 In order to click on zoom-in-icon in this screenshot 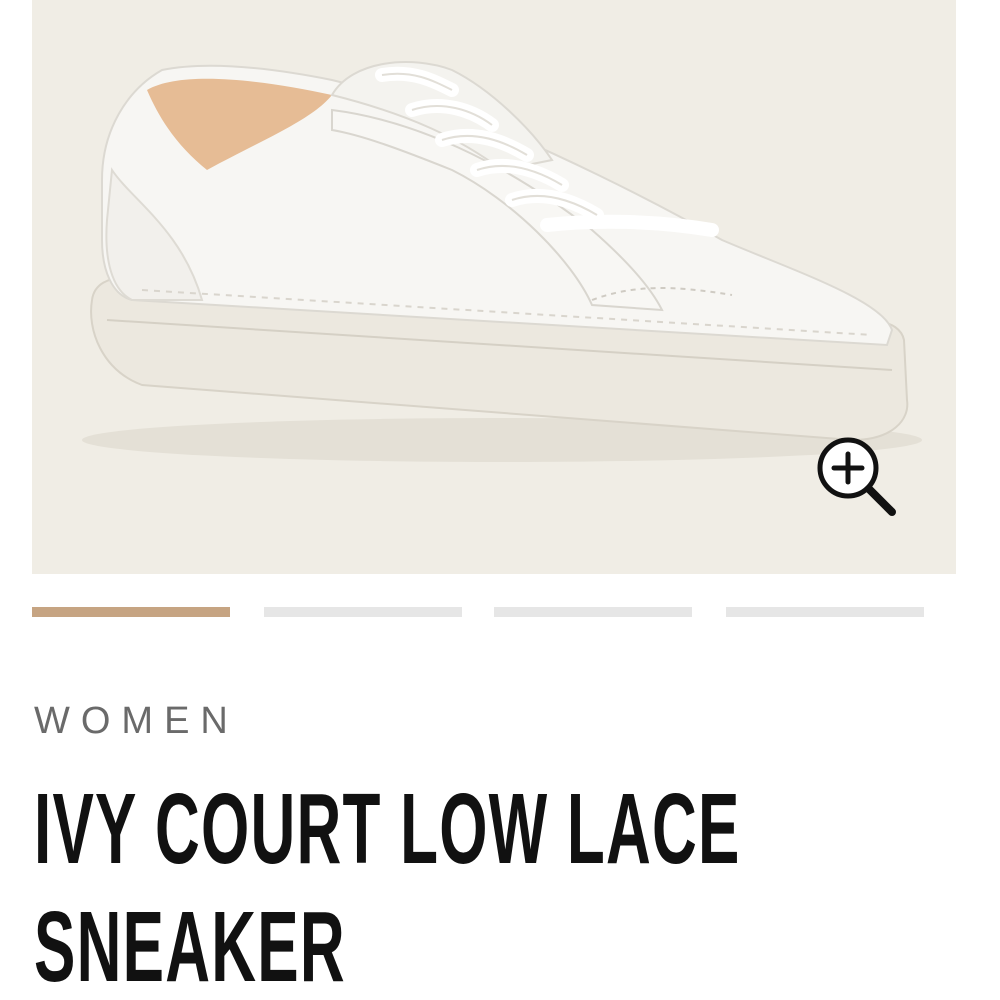, I will do `click(856, 476)`.